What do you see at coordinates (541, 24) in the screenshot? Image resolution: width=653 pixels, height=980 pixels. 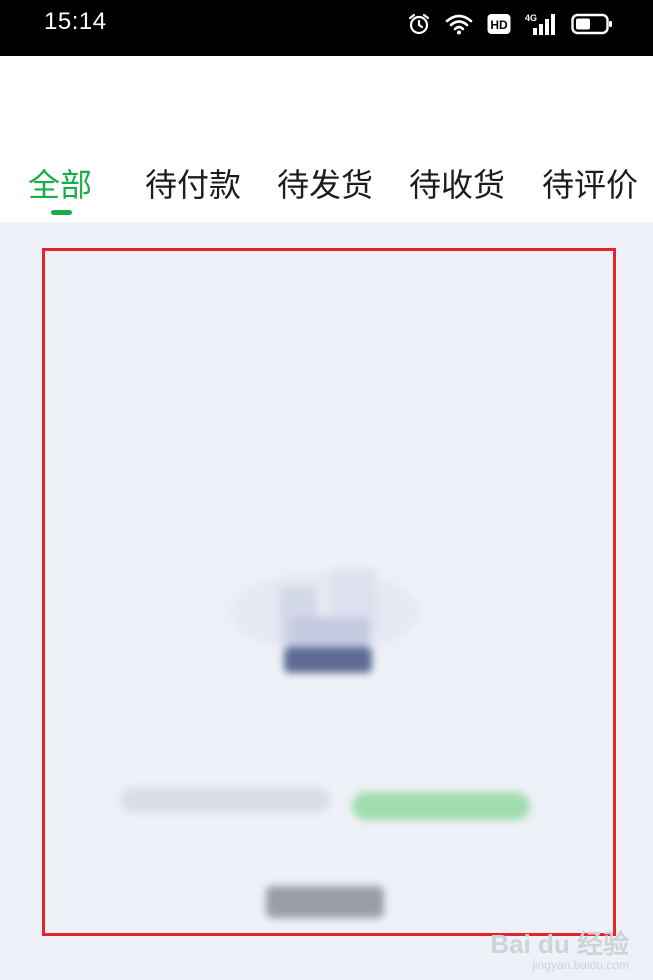 I see `signal-4g-icon: 4G` at bounding box center [541, 24].